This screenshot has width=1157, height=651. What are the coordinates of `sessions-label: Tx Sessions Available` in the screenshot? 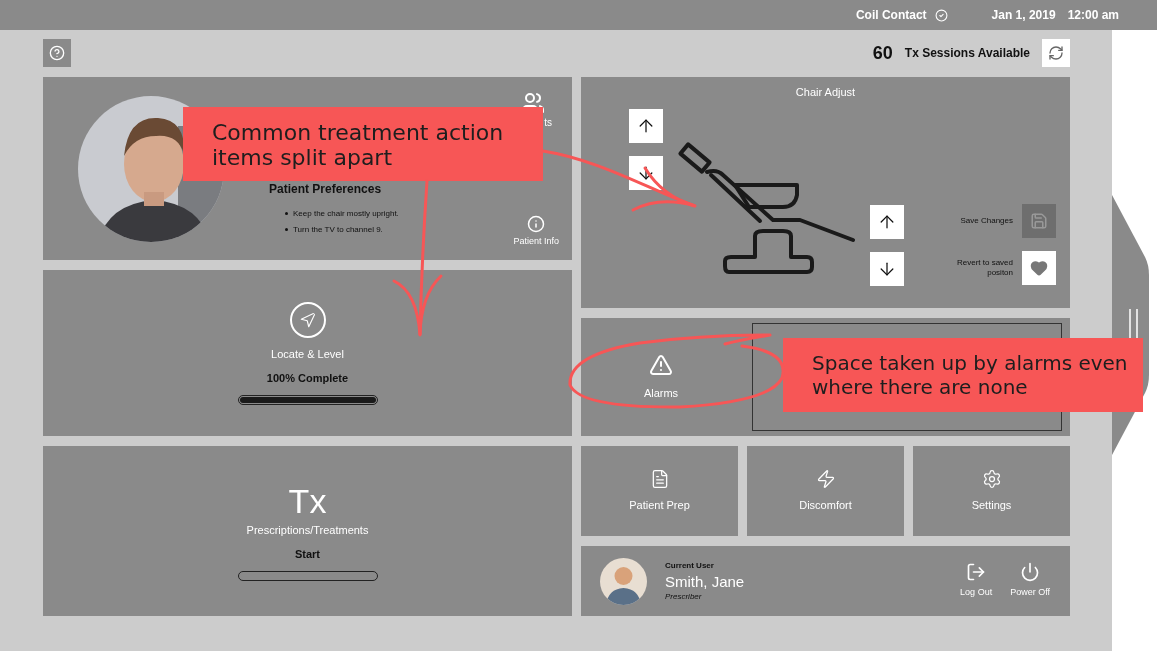 It's located at (967, 53).